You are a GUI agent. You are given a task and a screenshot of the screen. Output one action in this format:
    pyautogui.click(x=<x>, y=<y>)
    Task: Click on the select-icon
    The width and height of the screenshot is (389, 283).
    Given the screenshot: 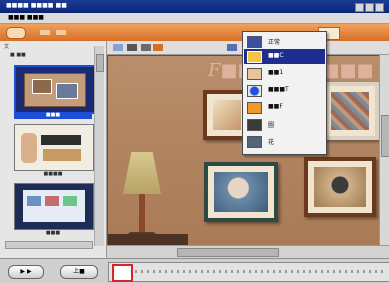 What is the action you would take?
    pyautogui.click(x=118, y=47)
    